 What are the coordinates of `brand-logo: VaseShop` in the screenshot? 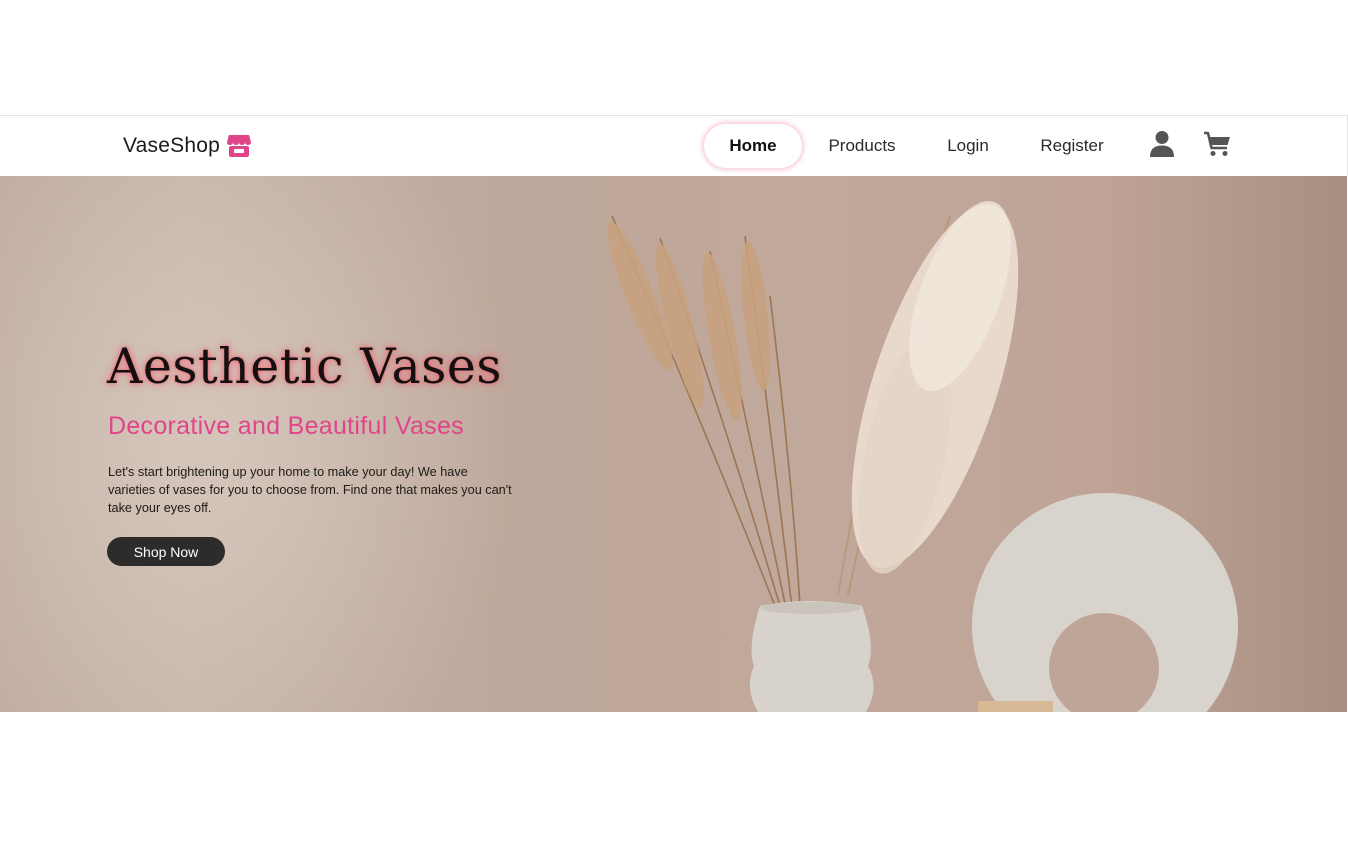 It's located at (187, 146).